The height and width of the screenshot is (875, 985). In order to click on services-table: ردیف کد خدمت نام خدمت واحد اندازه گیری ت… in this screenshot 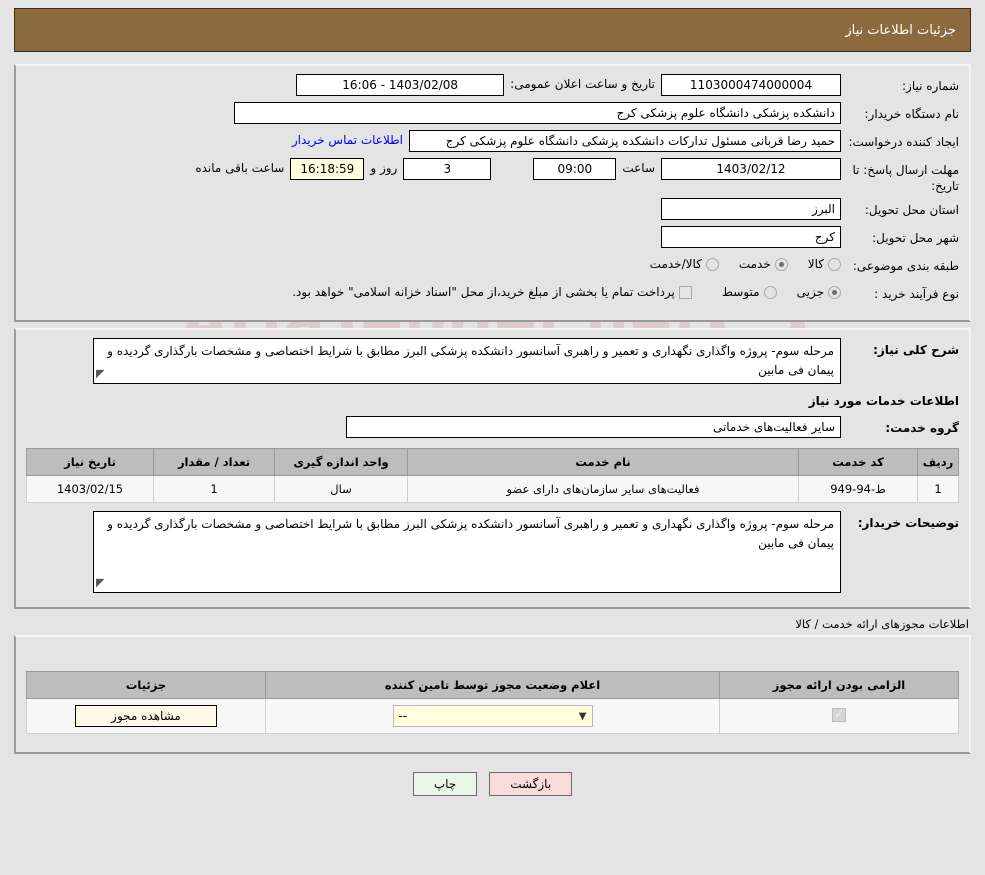, I will do `click(492, 476)`.